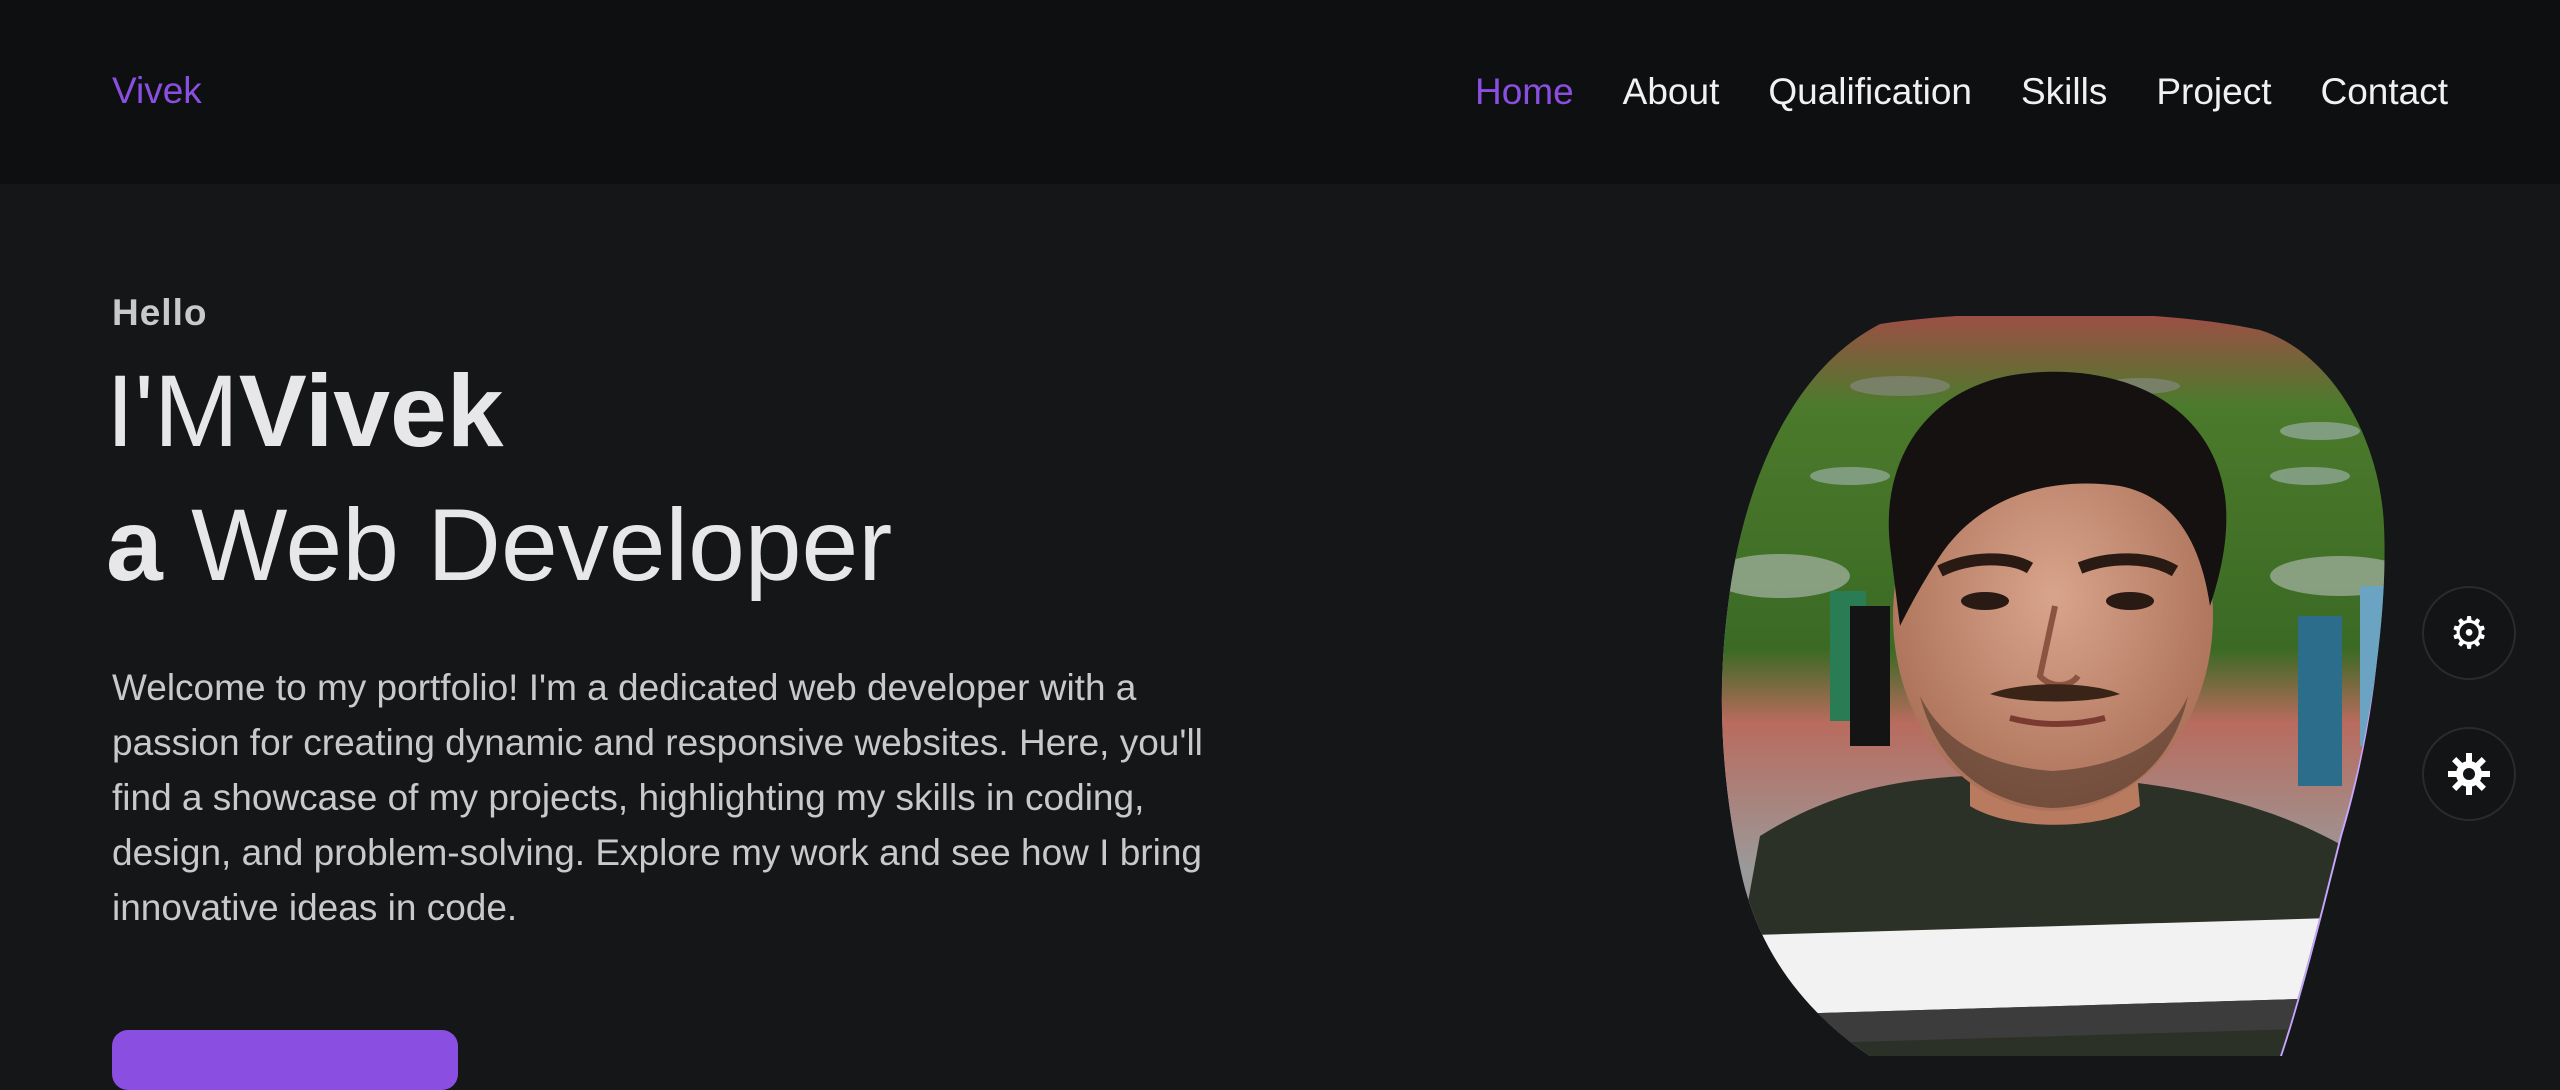 Image resolution: width=2560 pixels, height=1090 pixels. I want to click on settings-cog-icon, so click(2469, 774).